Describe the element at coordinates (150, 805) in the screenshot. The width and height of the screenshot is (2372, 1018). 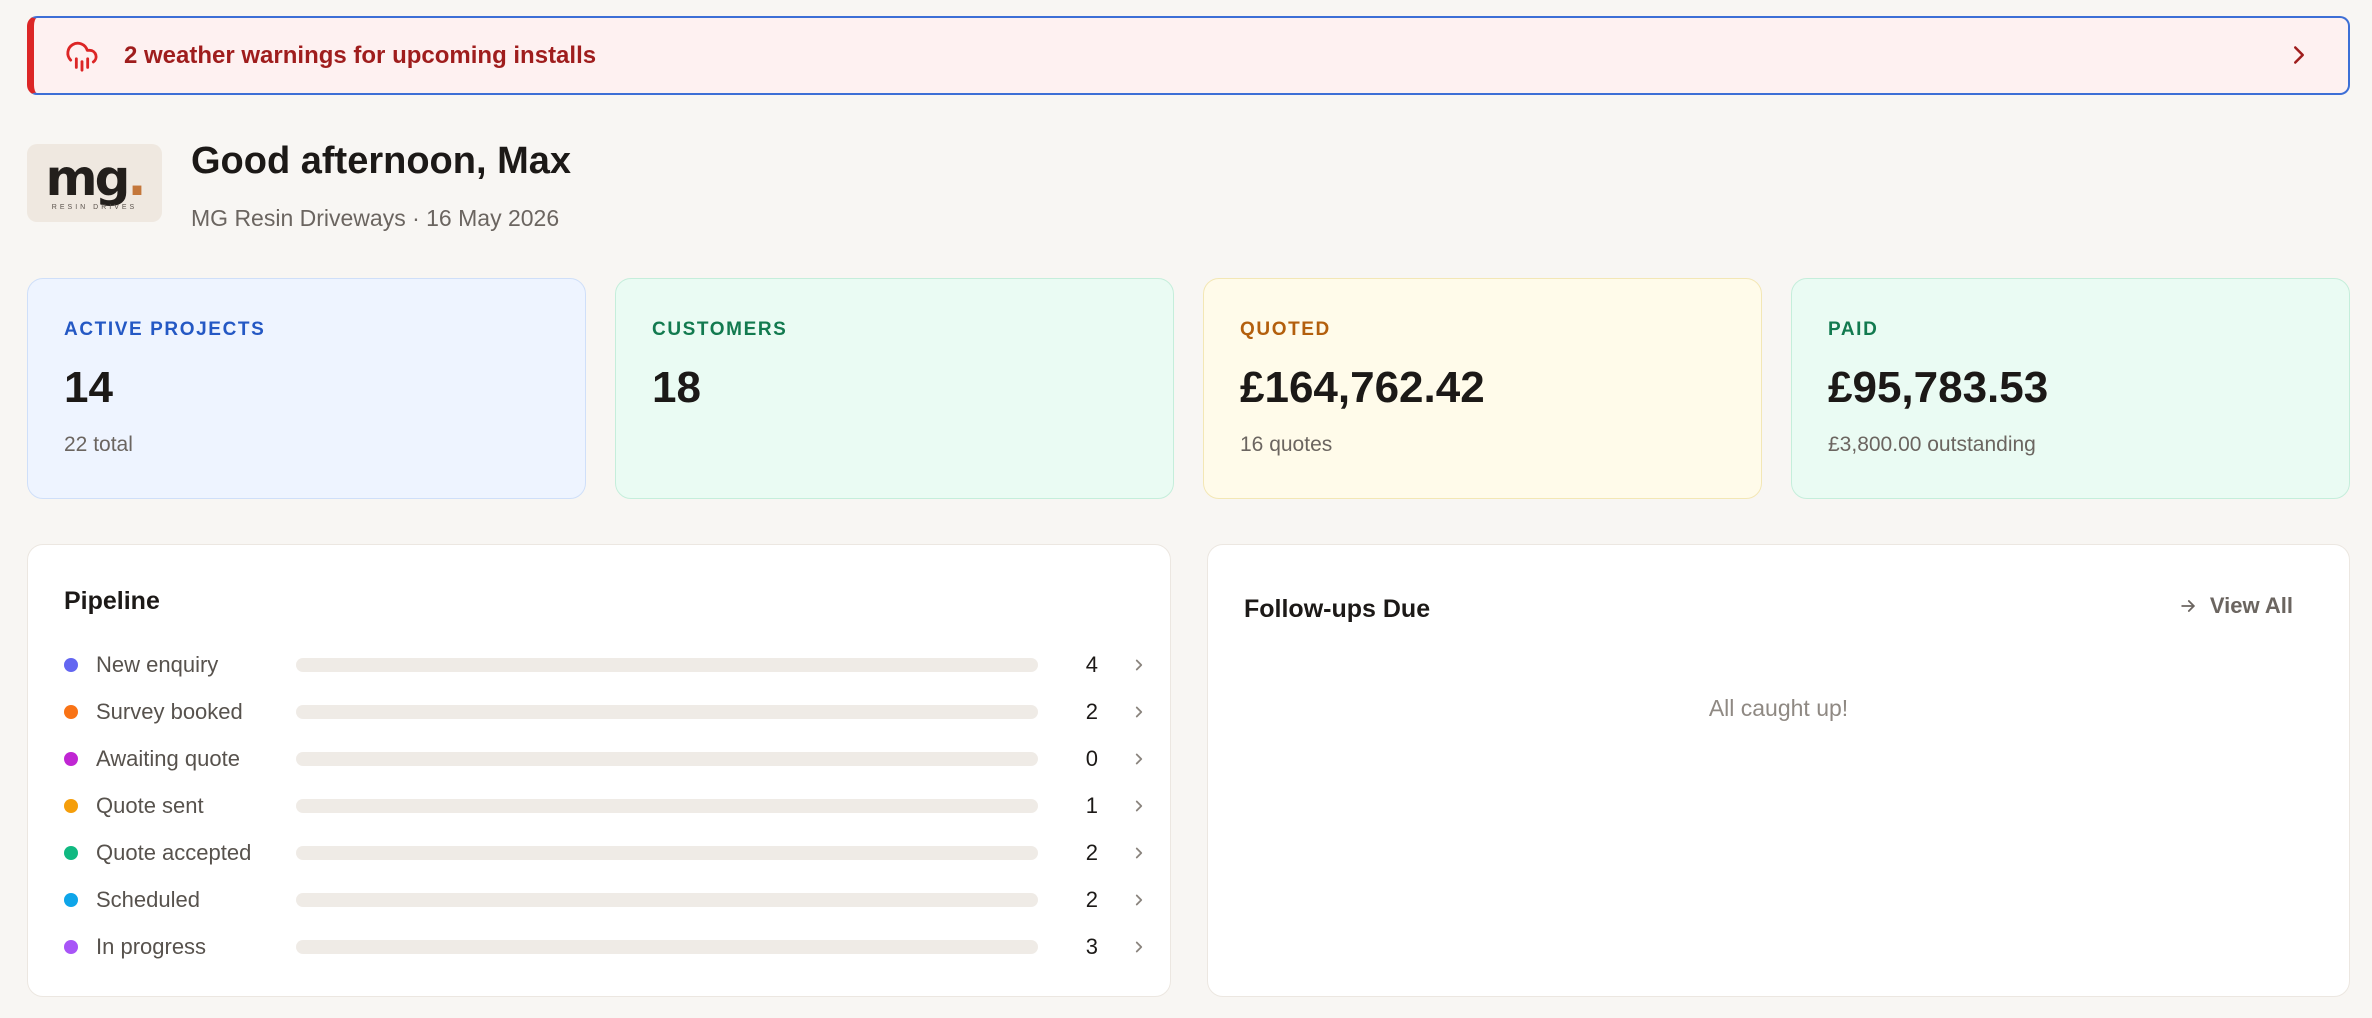
I see `stage-label: Quote sent` at that location.